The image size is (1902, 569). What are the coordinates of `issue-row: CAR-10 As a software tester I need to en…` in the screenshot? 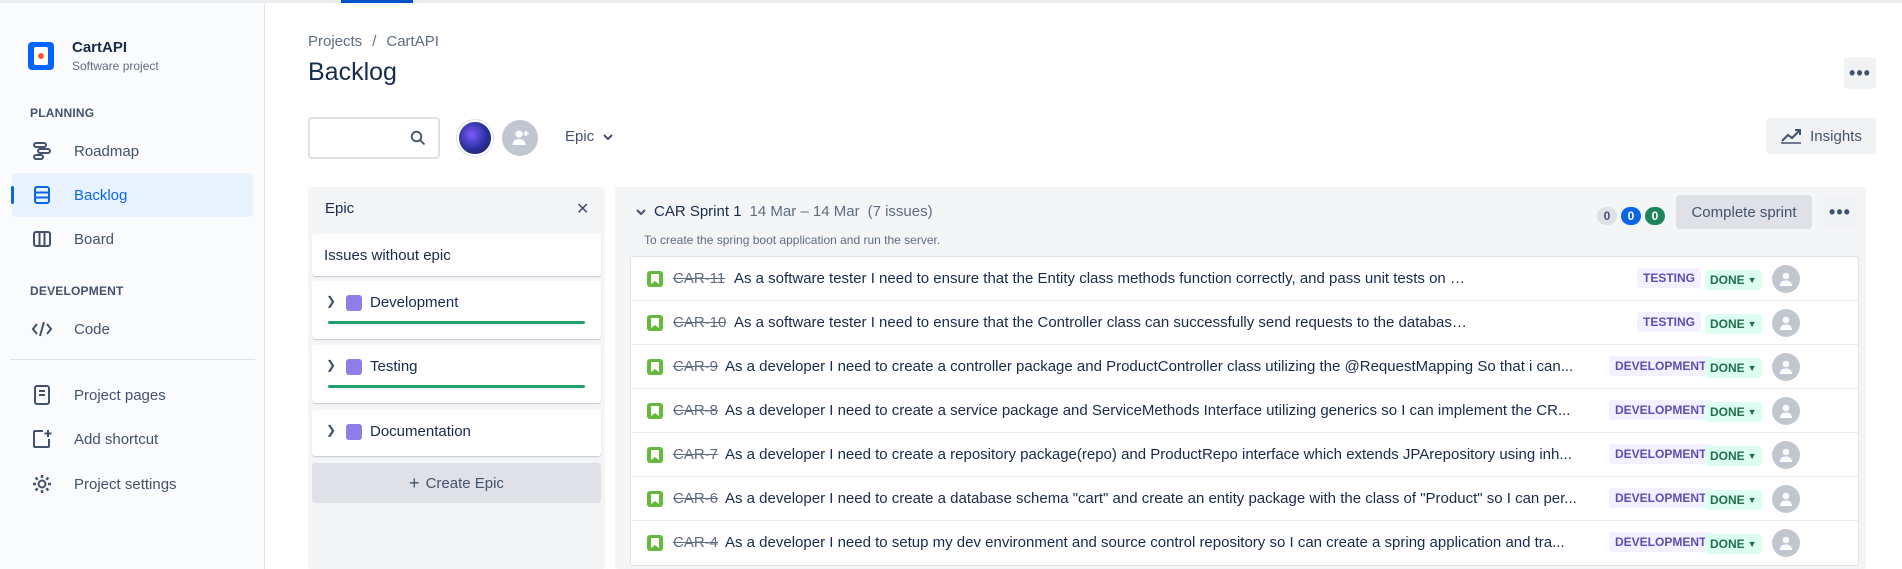 It's located at (1244, 323).